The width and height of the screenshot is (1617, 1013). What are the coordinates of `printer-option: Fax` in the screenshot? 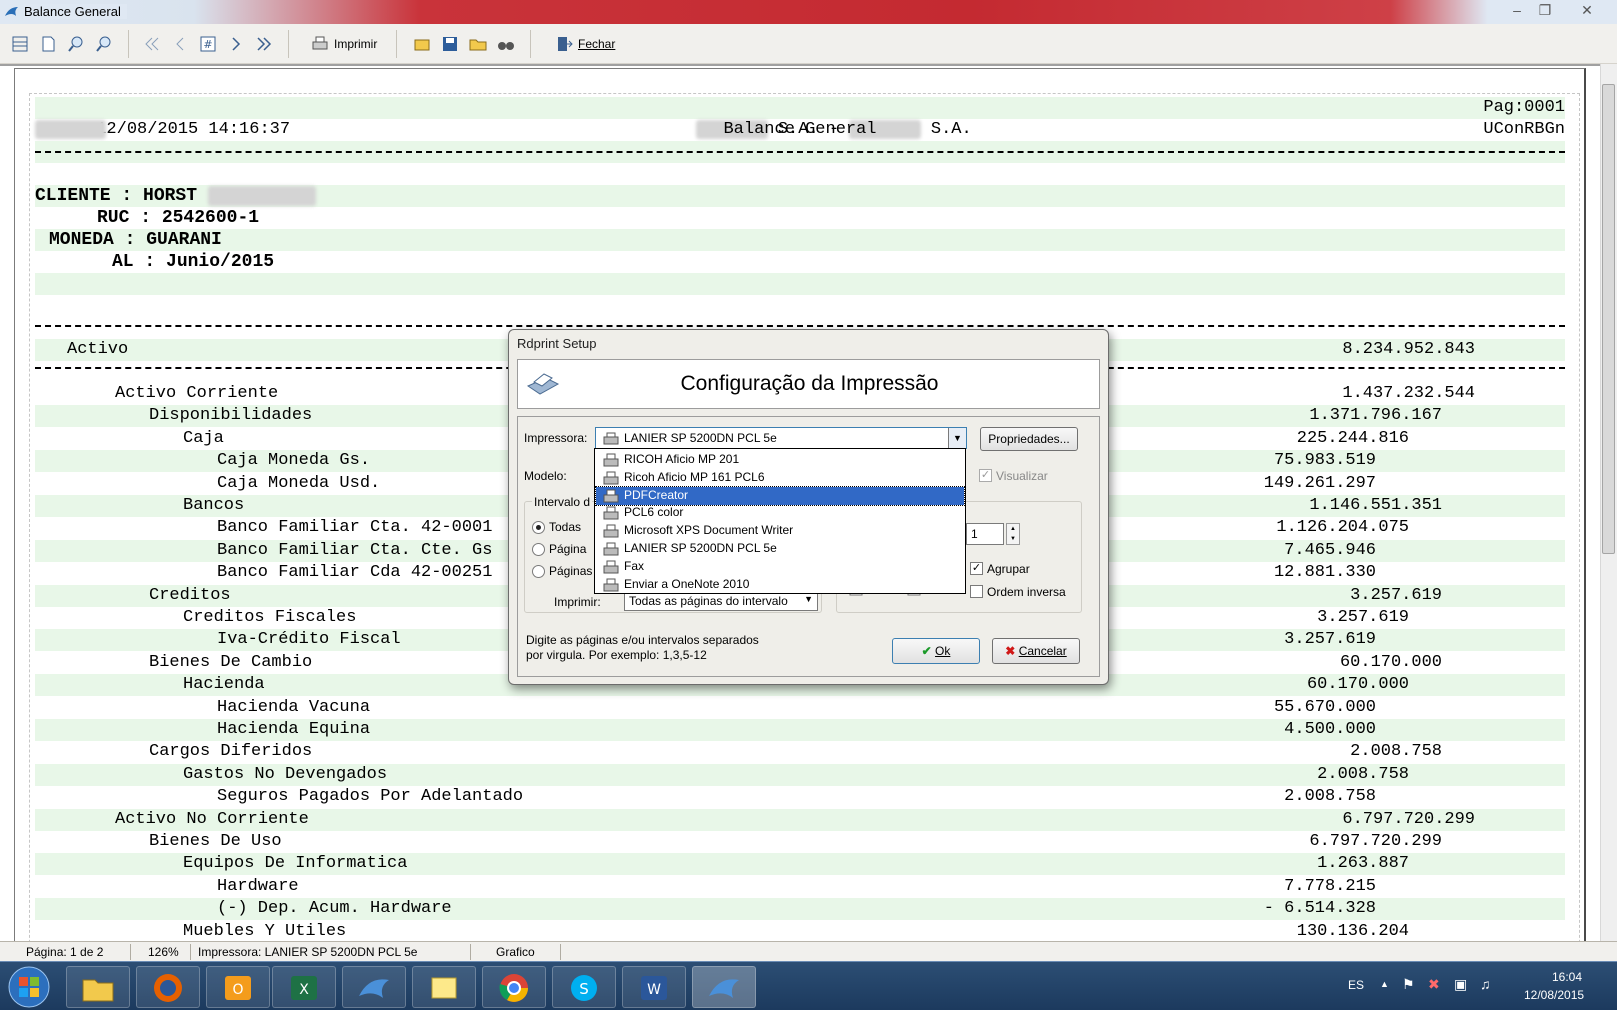 It's located at (780, 567).